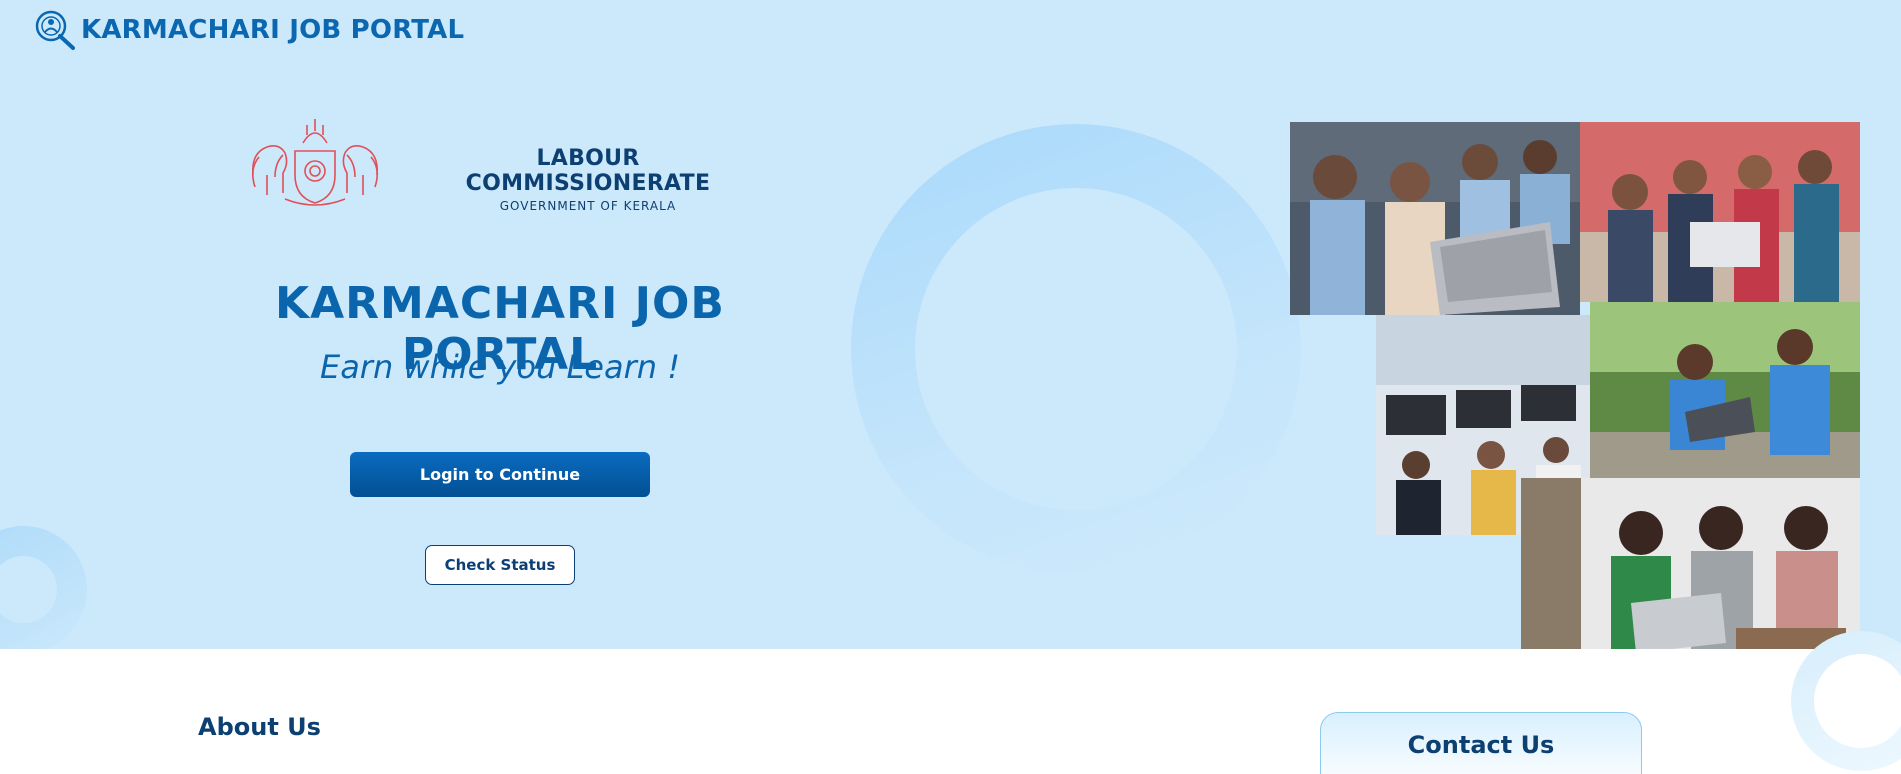 Image resolution: width=1901 pixels, height=774 pixels. What do you see at coordinates (259, 727) in the screenshot?
I see `about-us-heading: About Us` at bounding box center [259, 727].